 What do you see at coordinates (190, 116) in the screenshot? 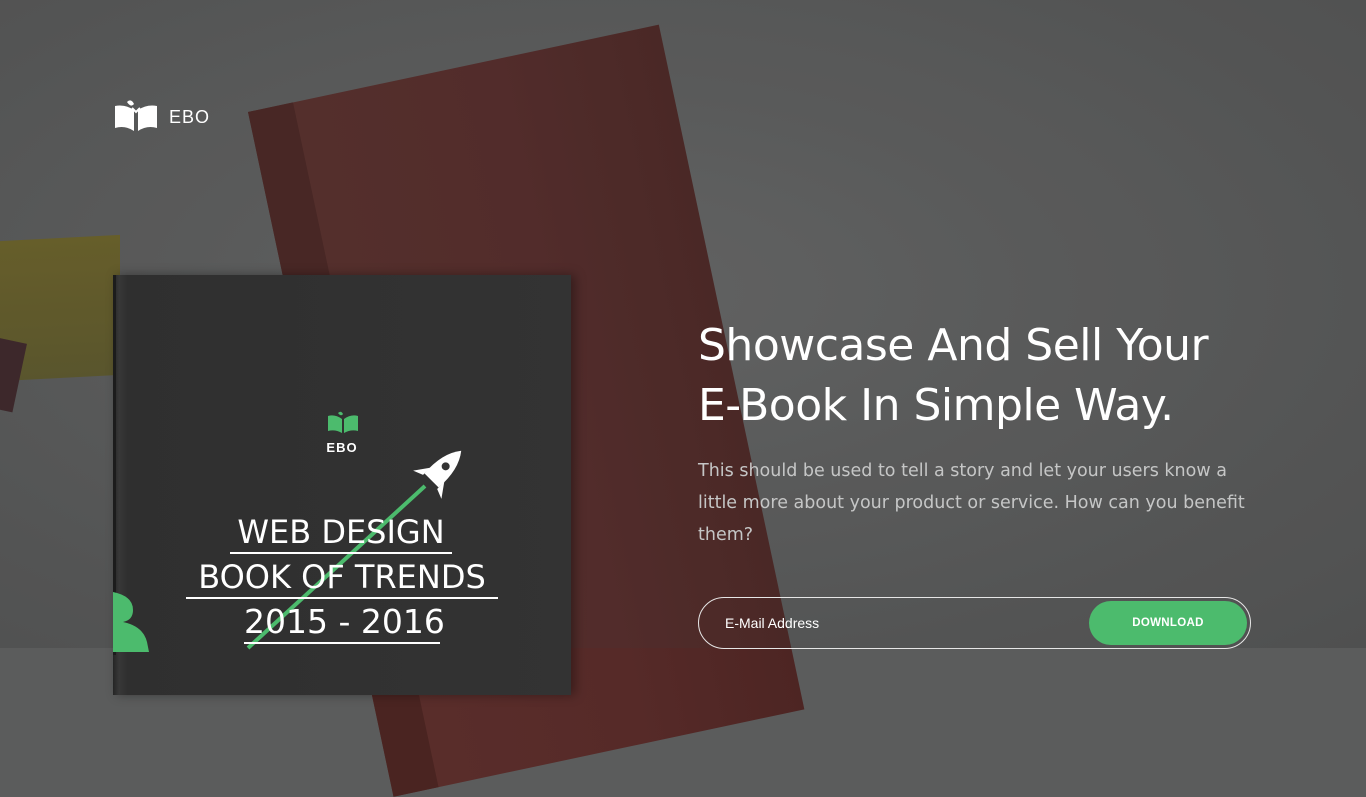
I see `brand-name: EBO` at bounding box center [190, 116].